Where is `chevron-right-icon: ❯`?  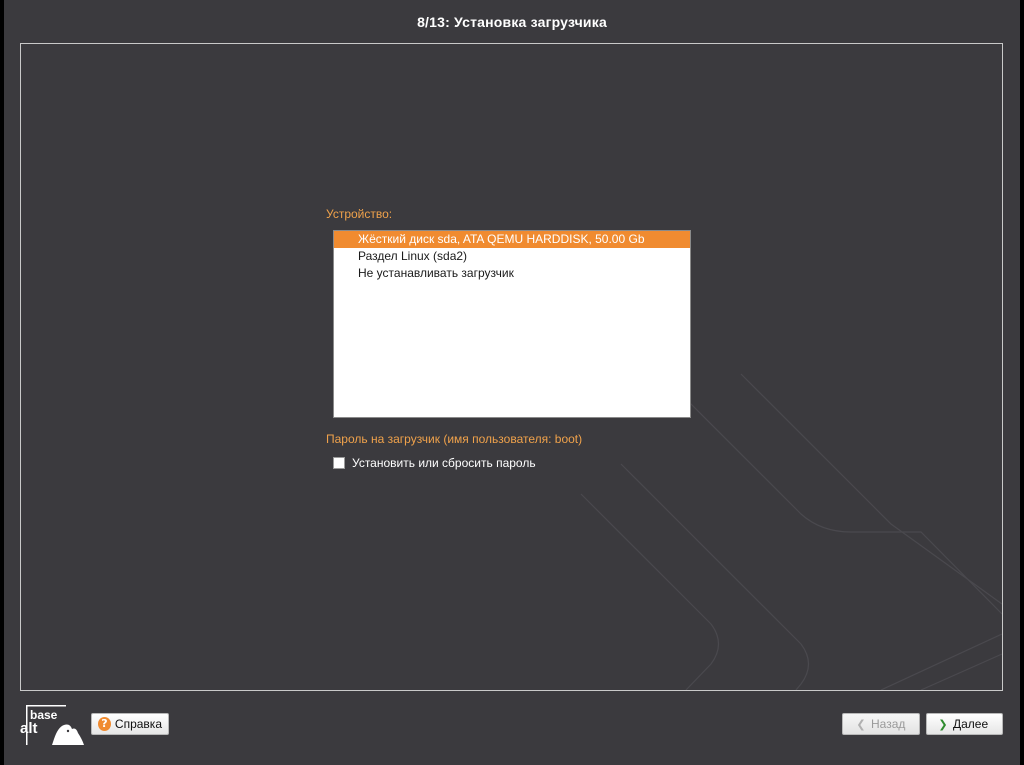
chevron-right-icon: ❯ is located at coordinates (943, 724).